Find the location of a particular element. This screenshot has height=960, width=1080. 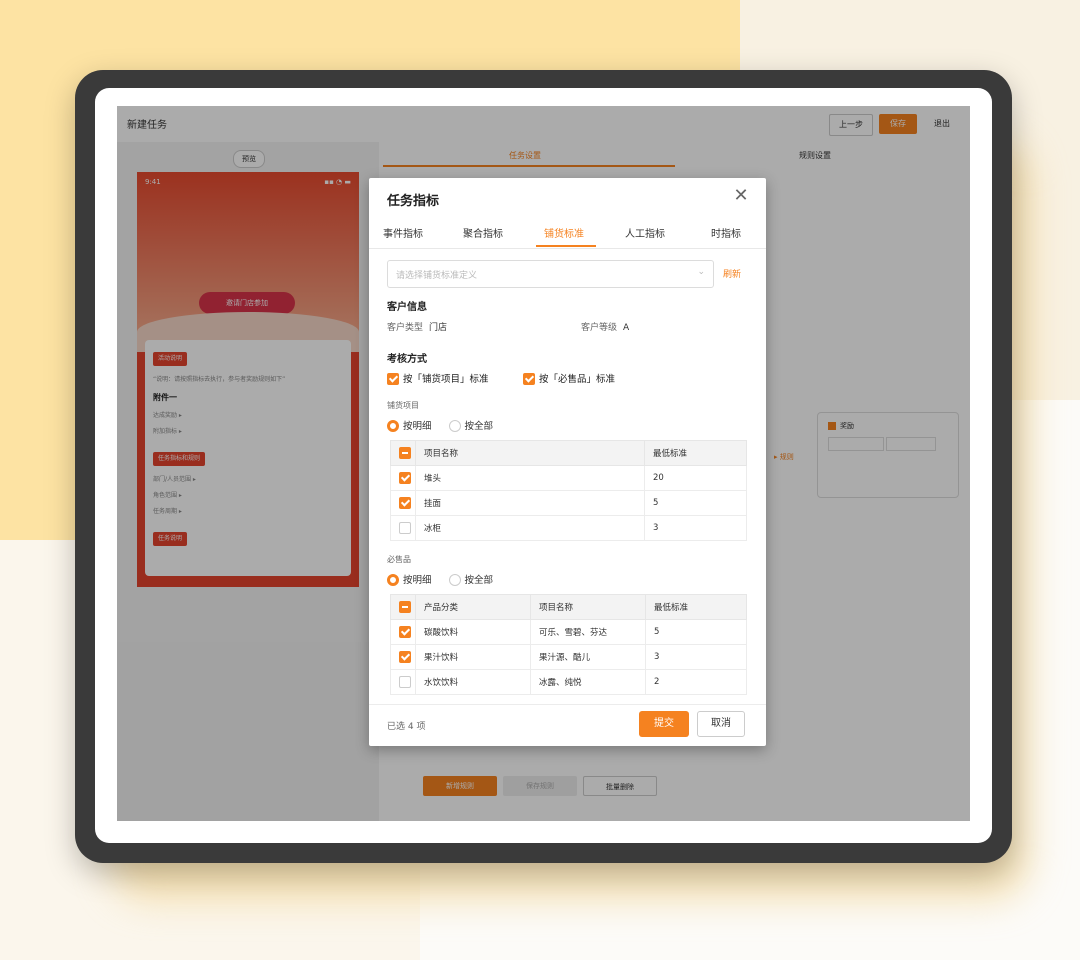

dialog-title: 任务指标 is located at coordinates (413, 201).